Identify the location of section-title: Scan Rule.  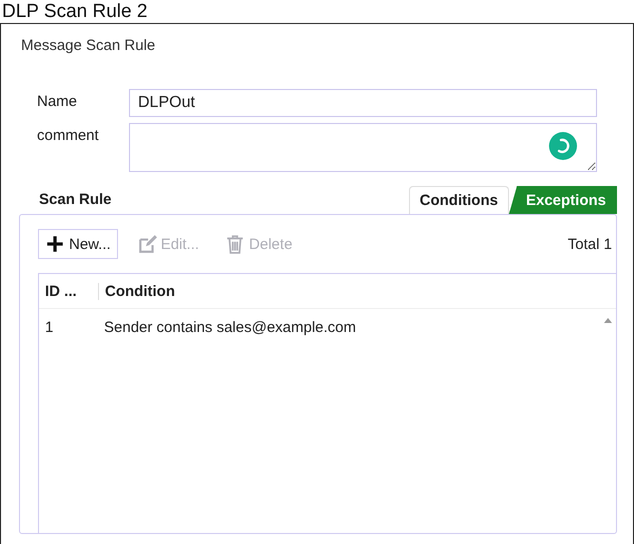
(75, 200).